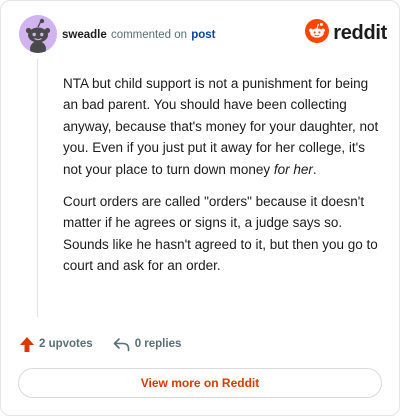 The image size is (400, 416). I want to click on paragraph-1-emphasis: for her, so click(293, 169).